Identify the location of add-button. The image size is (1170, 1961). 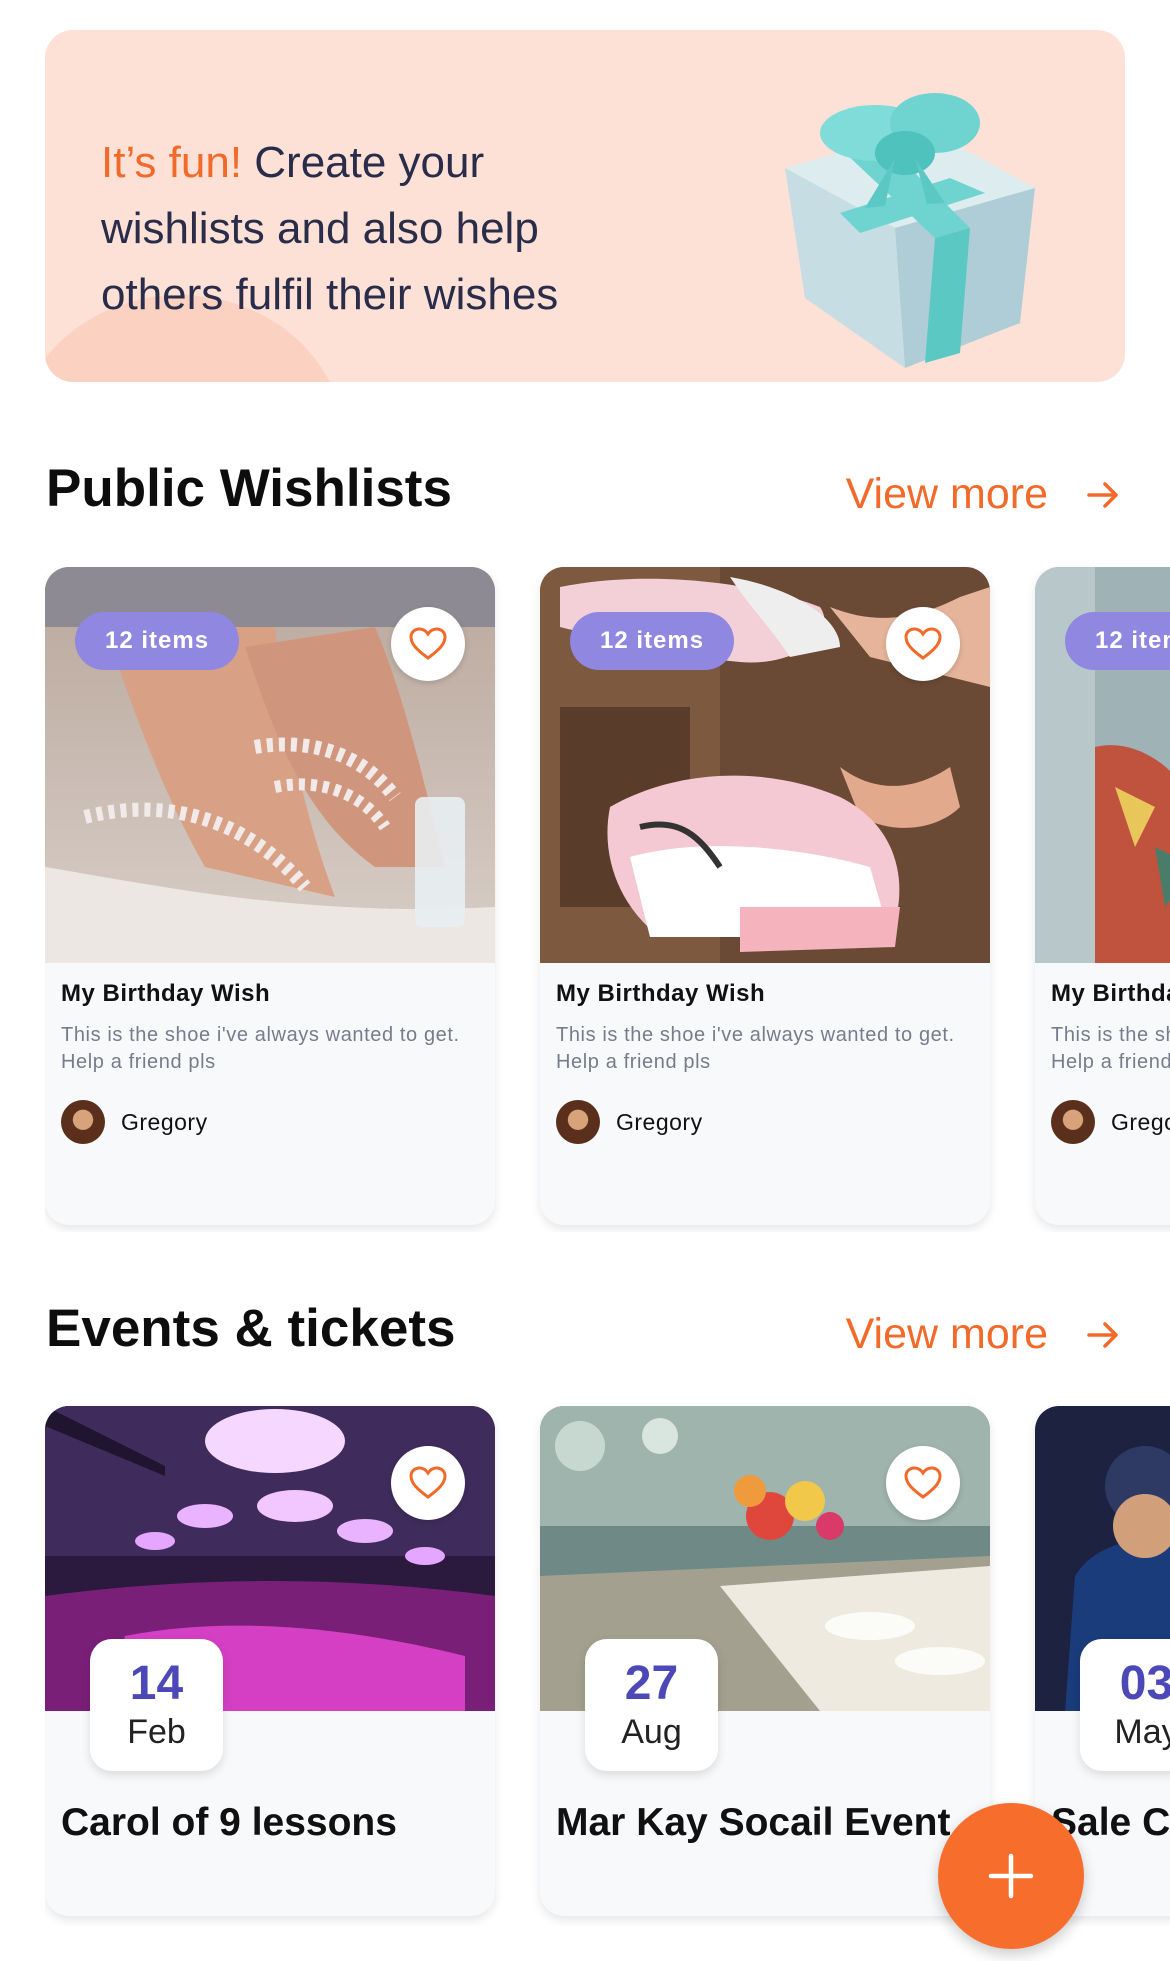
(1011, 1876).